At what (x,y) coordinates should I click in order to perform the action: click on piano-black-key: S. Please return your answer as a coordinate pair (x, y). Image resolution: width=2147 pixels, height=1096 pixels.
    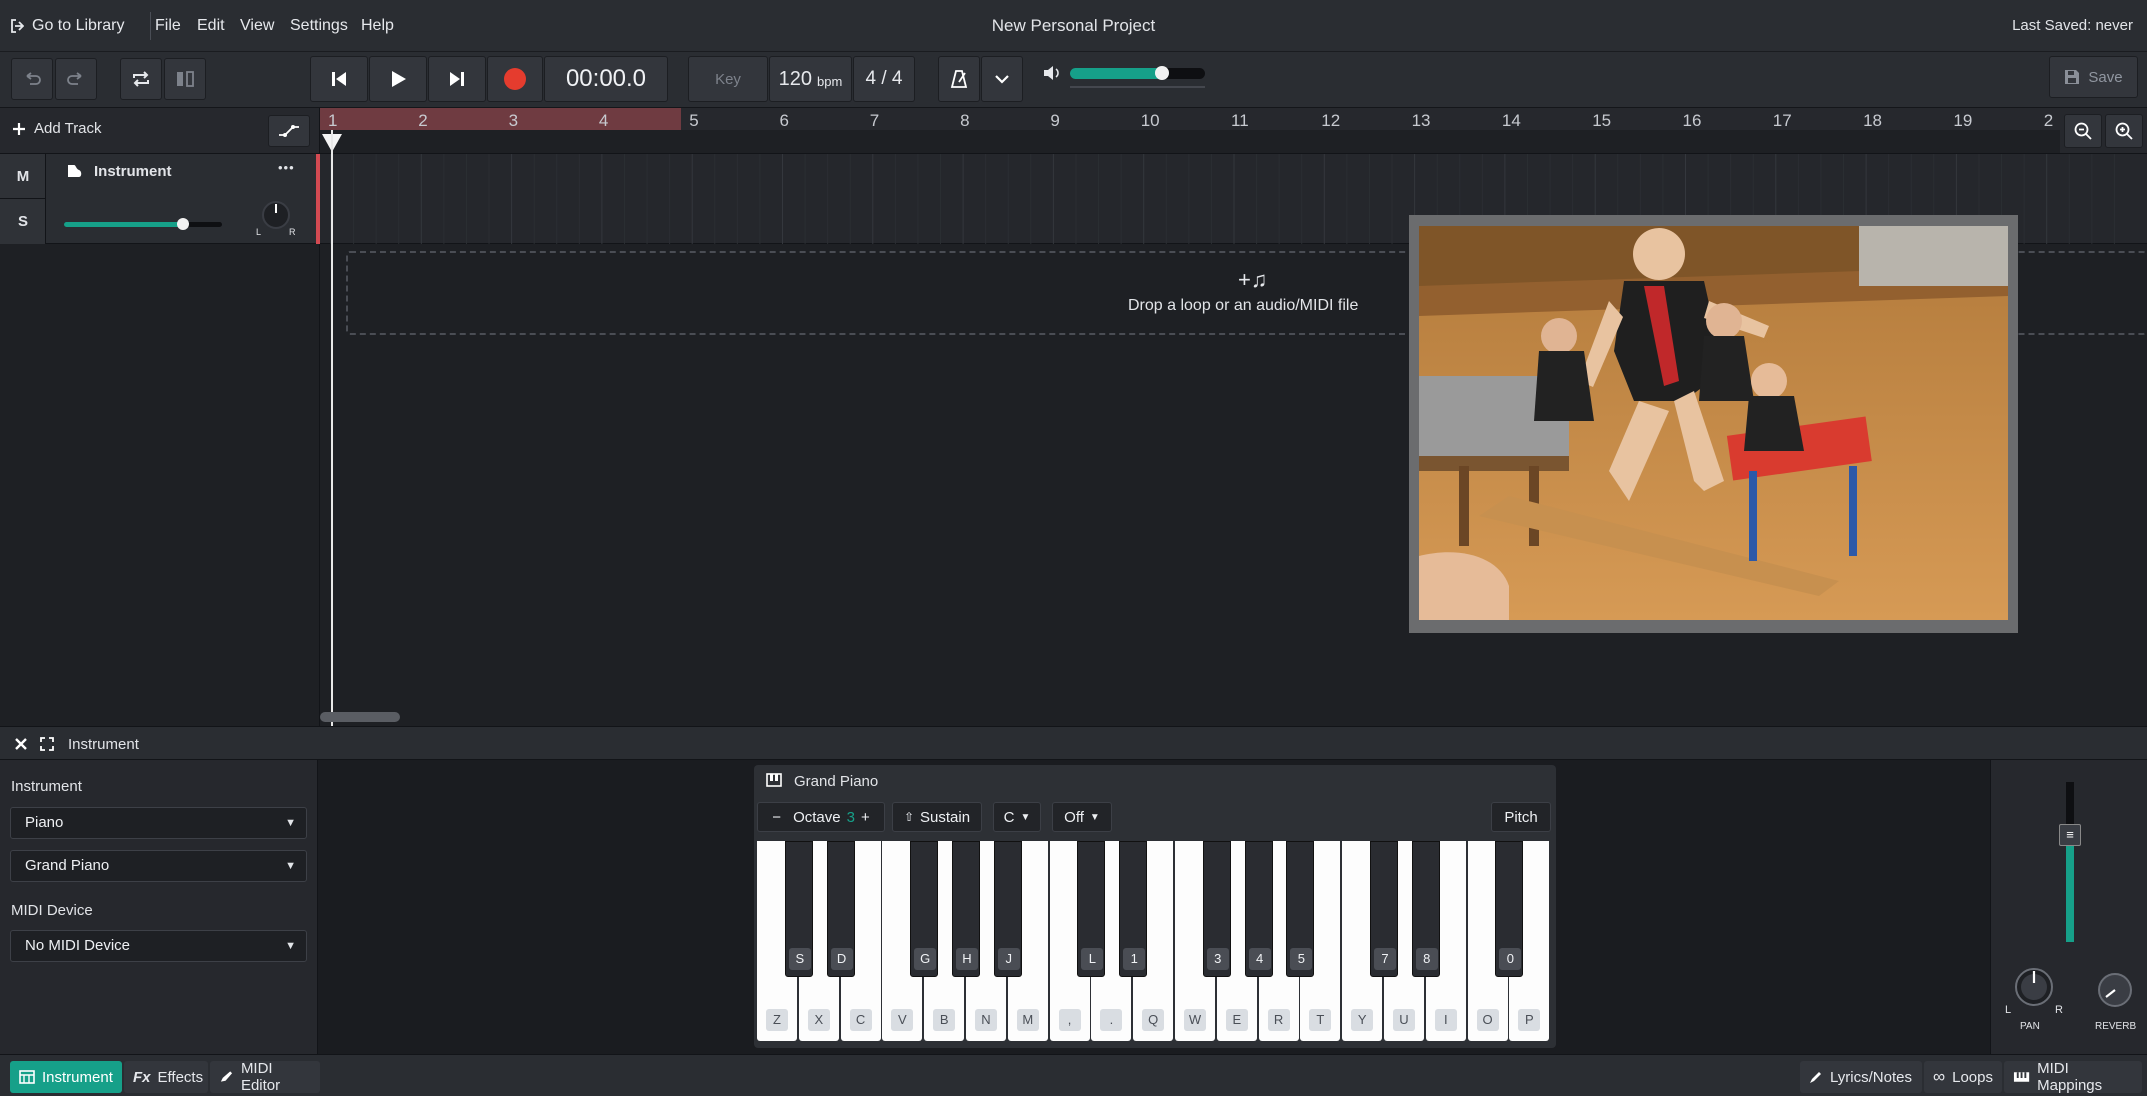
    Looking at the image, I should click on (798, 909).